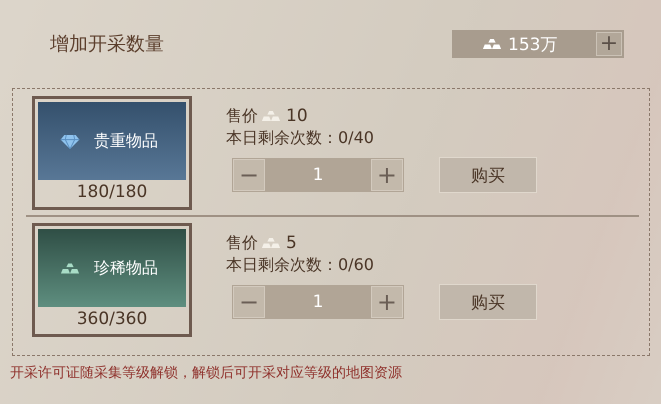  Describe the element at coordinates (300, 265) in the screenshot. I see `remaining-count: 本日剩余次数：0/60` at that location.